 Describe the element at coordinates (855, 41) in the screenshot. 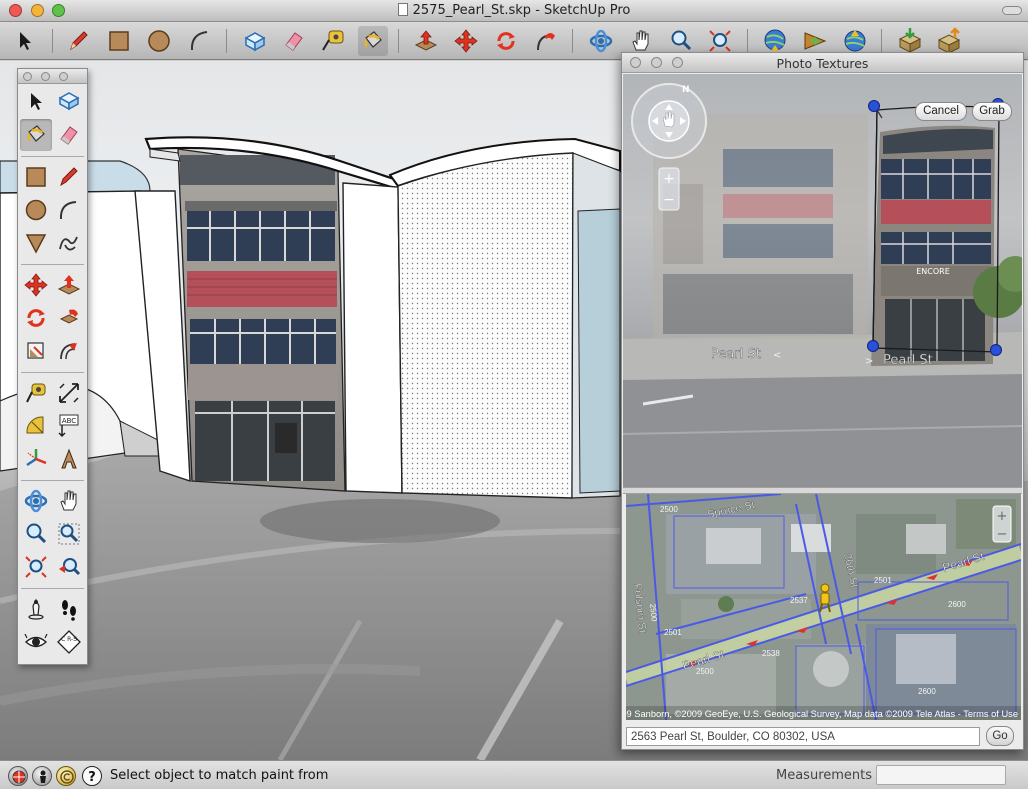

I see `place-model-icon` at that location.